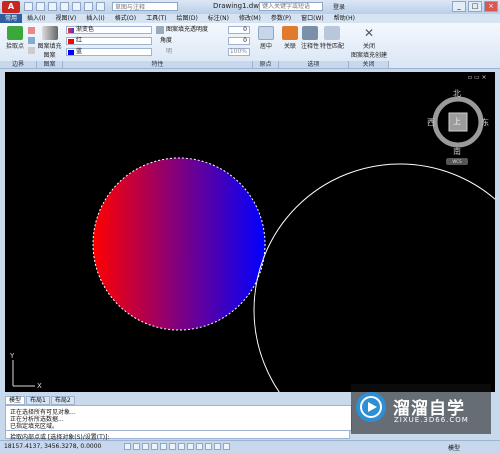 Image resolution: width=500 pixels, height=453 pixels. I want to click on application-menu-button: A, so click(11, 7).